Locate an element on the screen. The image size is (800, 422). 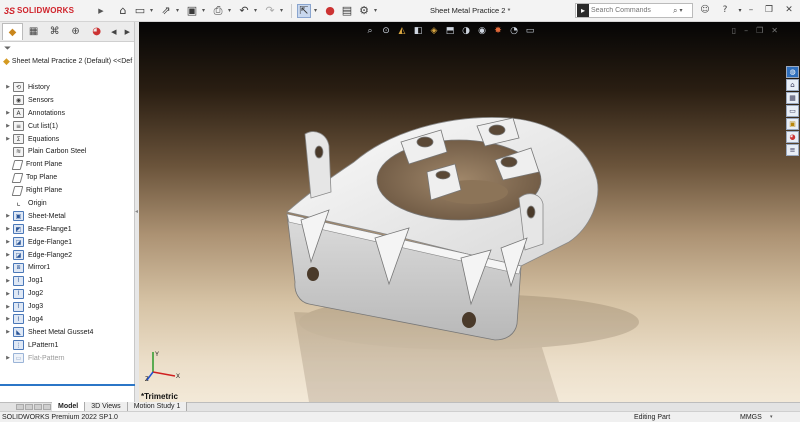
redo-dropdown-icon: ▾ is located at coordinates (283, 10).